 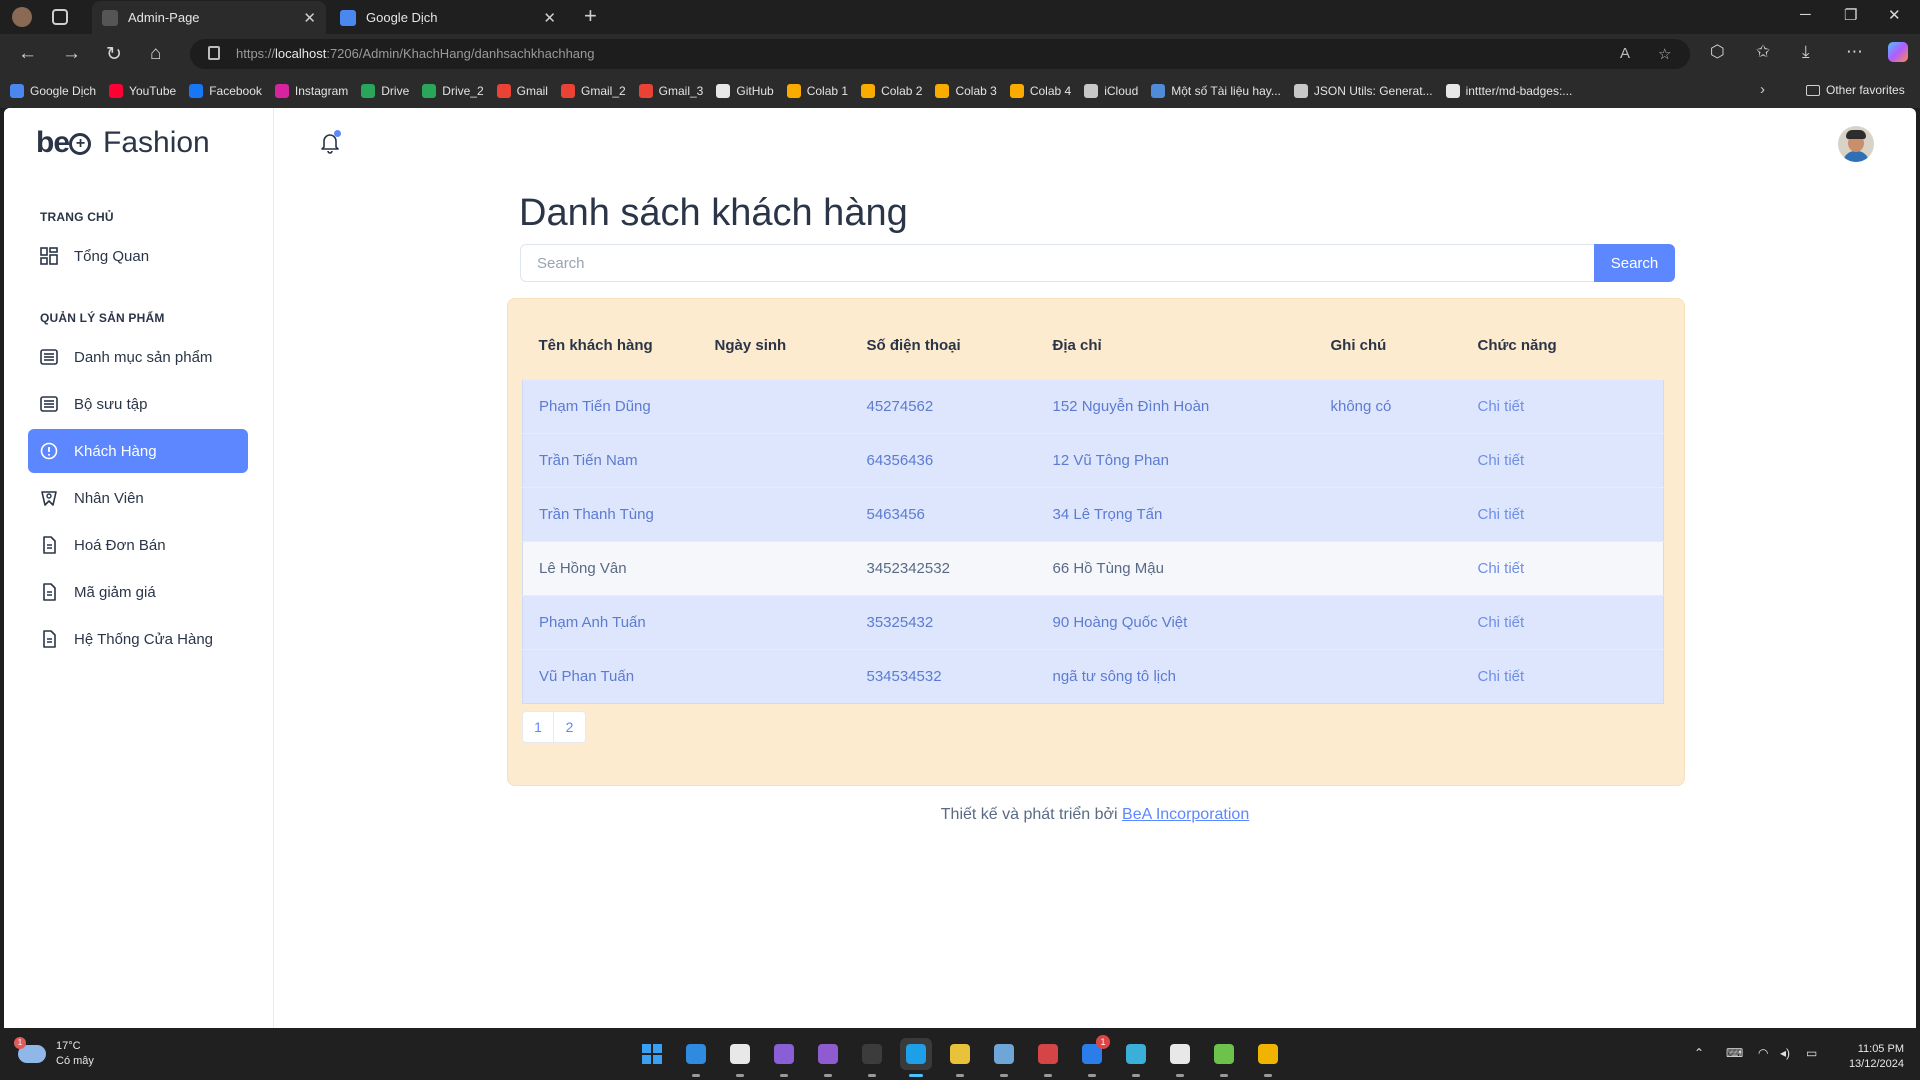 I want to click on bookmark-item: Gmail, so click(x=522, y=91).